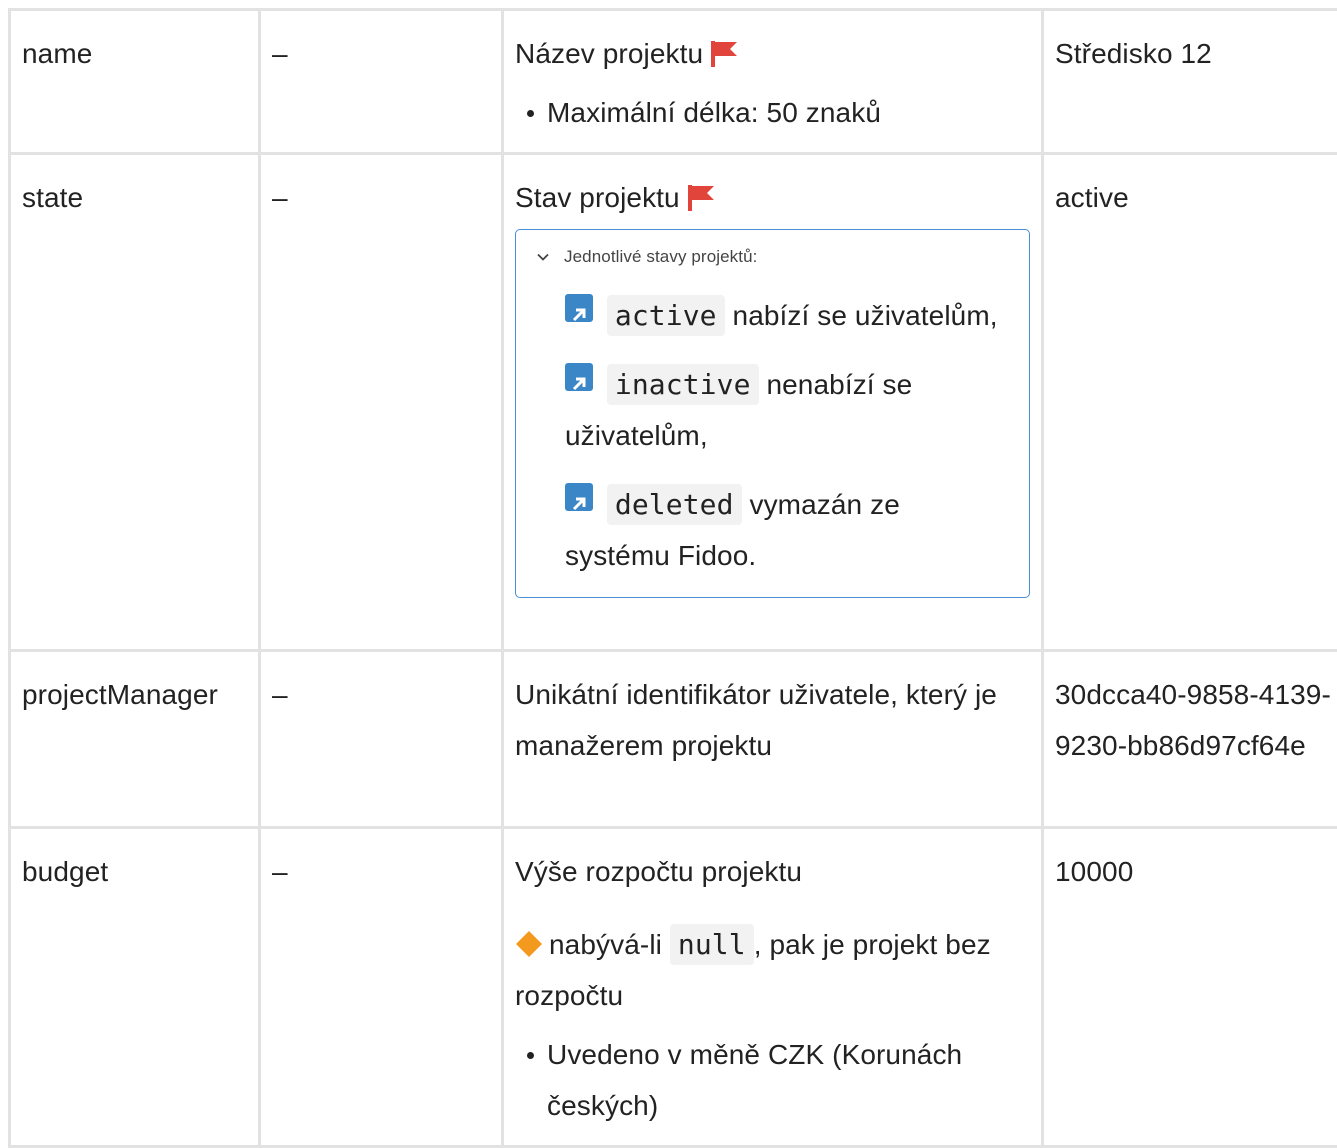 The image size is (1337, 1148). Describe the element at coordinates (597, 197) in the screenshot. I see `description-text: Stav projektu` at that location.